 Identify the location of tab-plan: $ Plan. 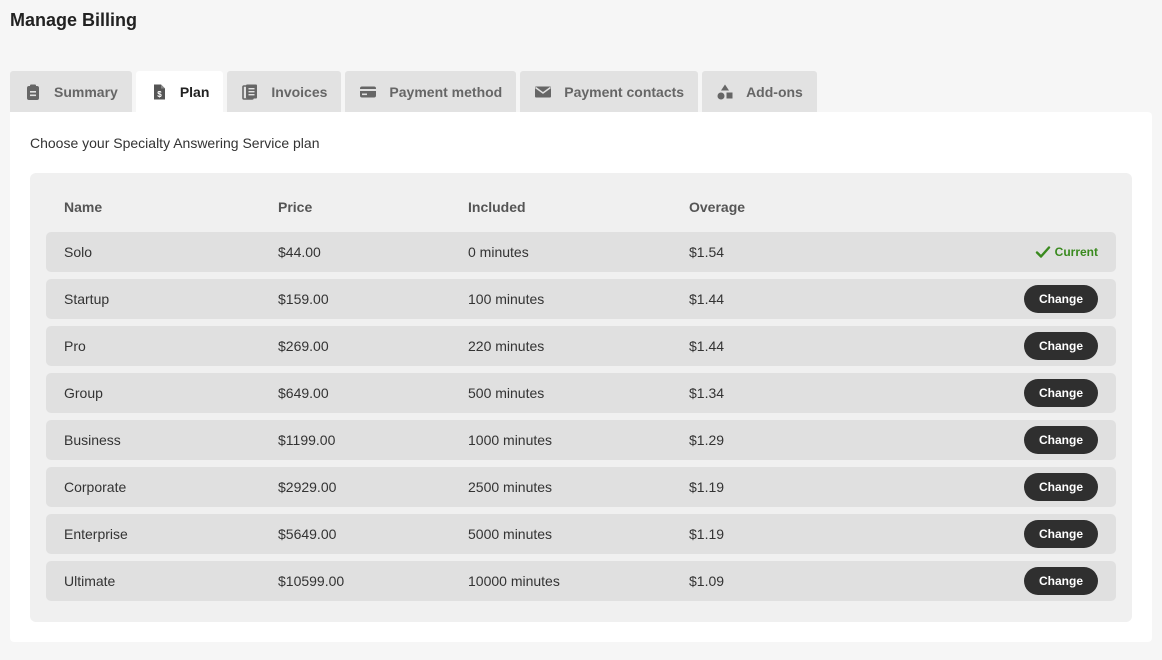
(179, 91).